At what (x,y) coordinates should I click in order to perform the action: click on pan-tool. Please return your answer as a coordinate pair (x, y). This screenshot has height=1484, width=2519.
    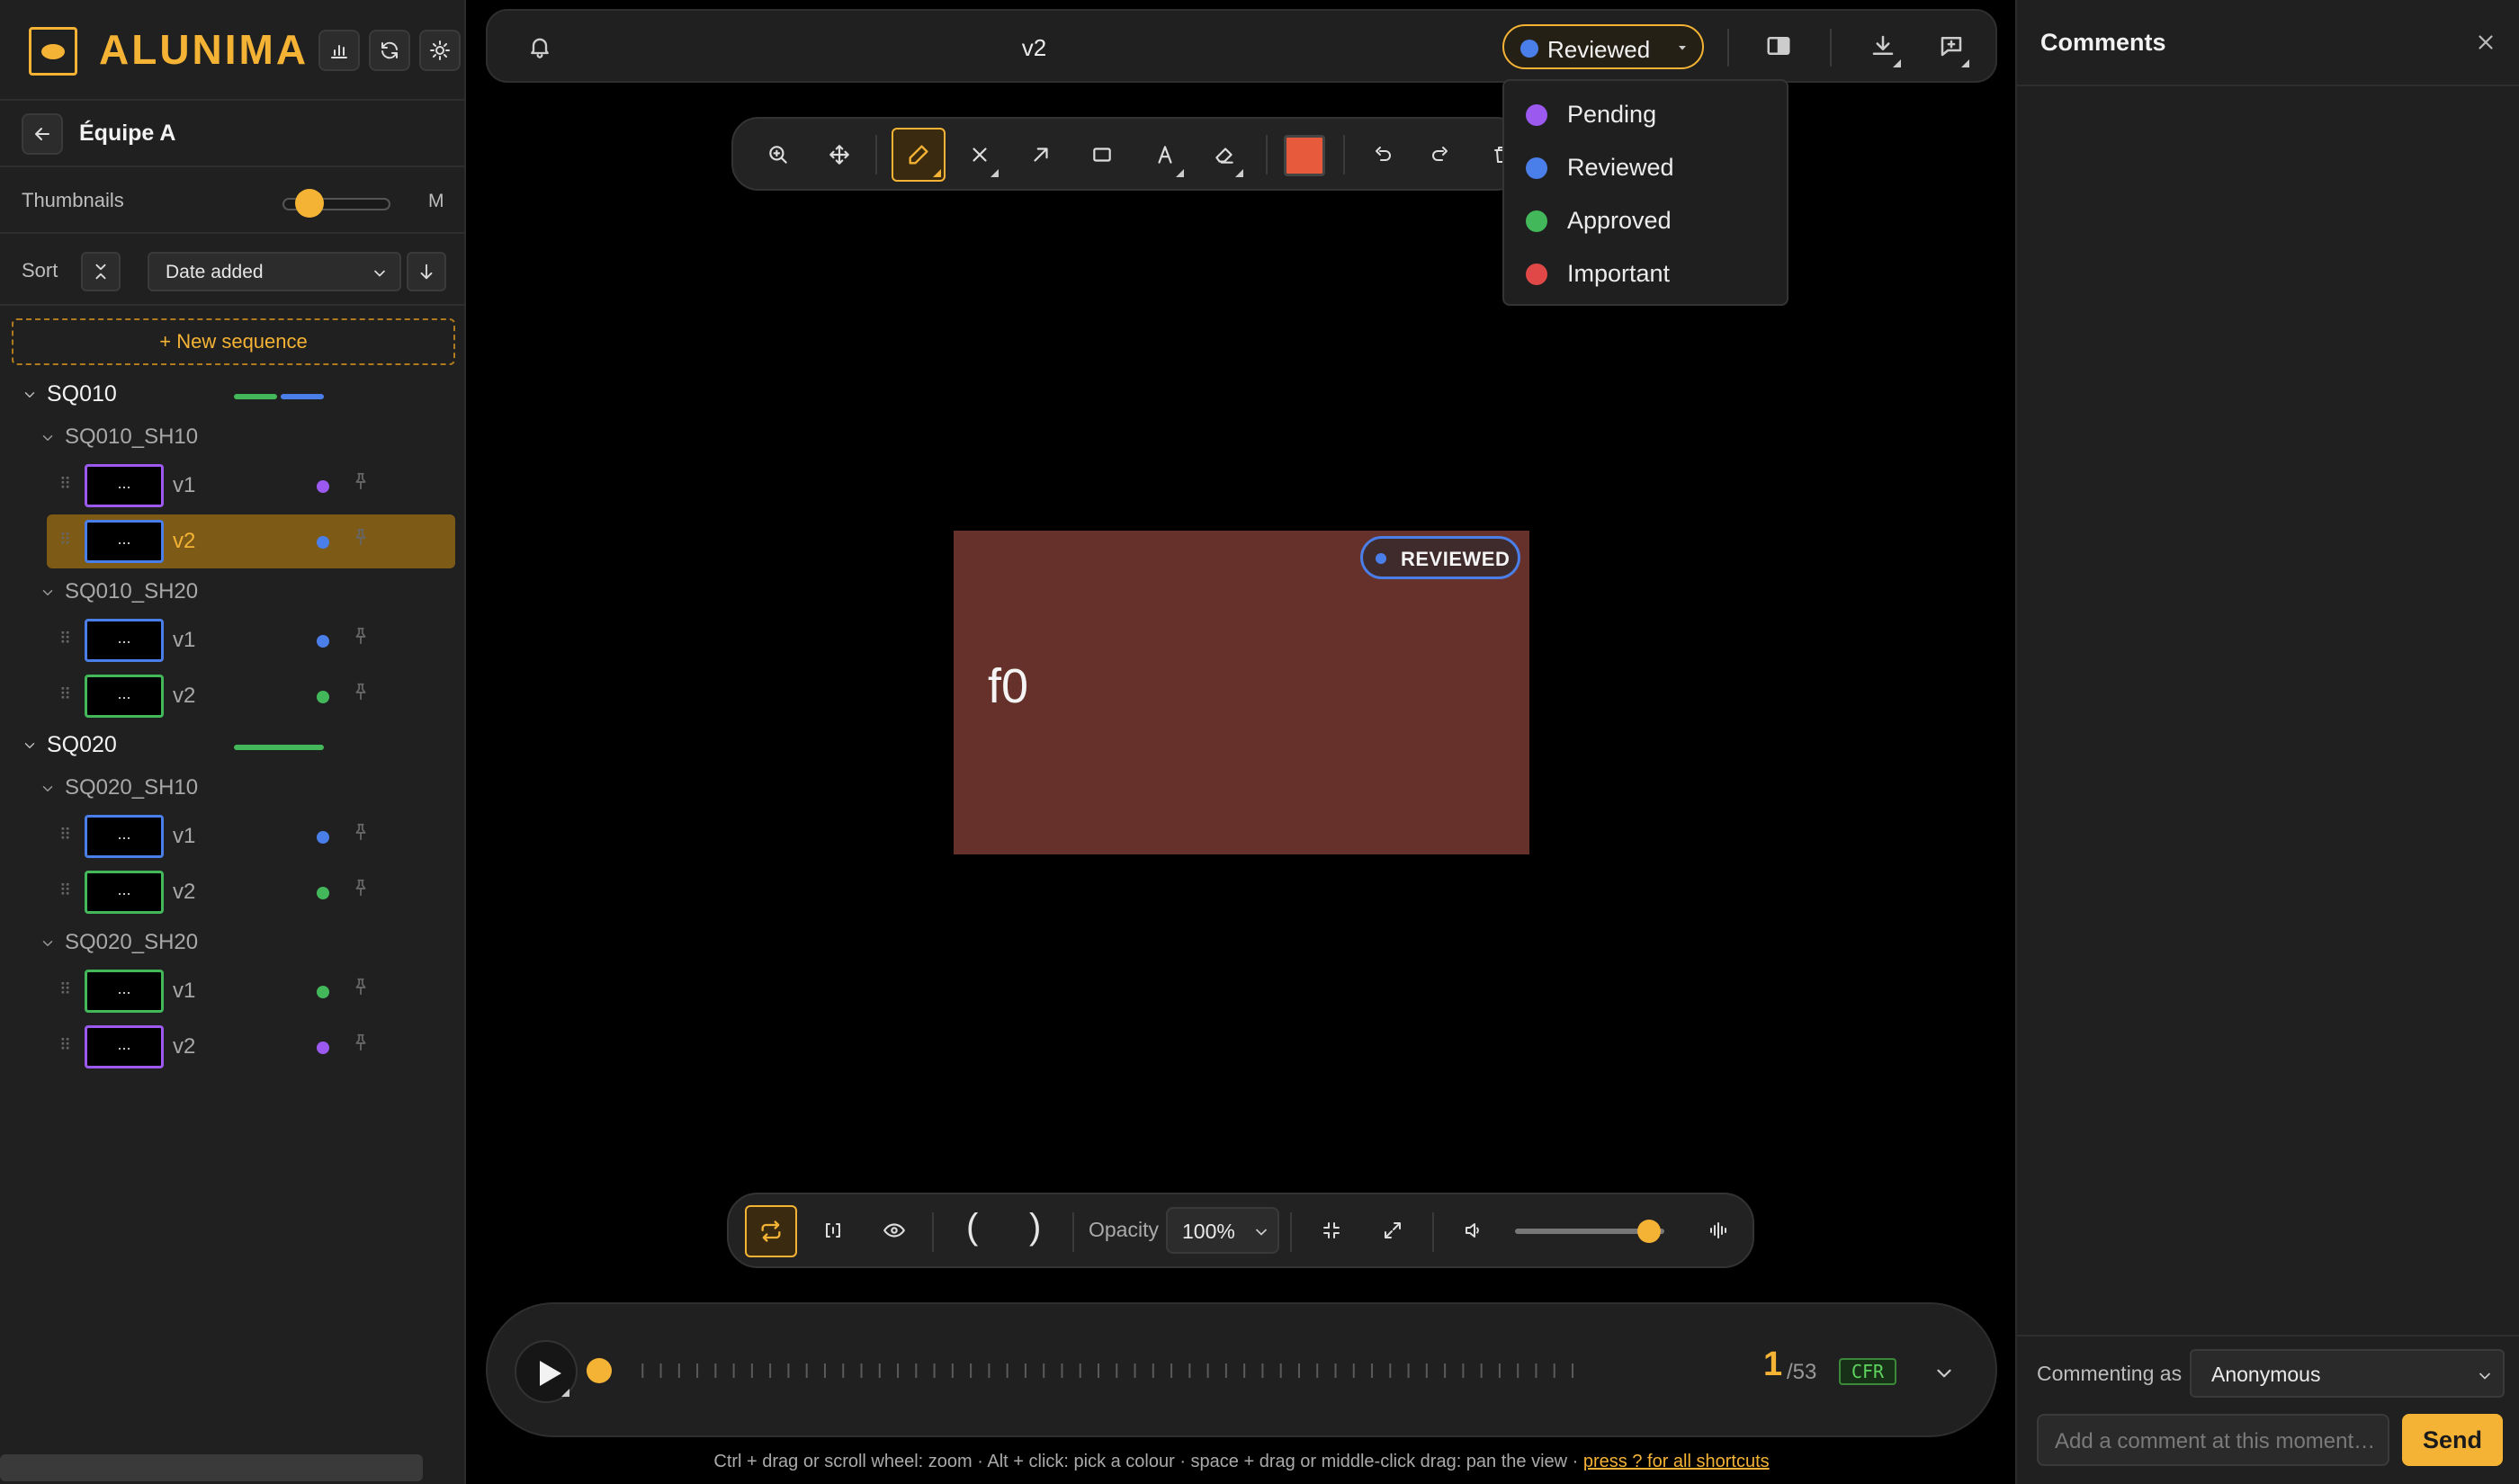
    Looking at the image, I should click on (839, 155).